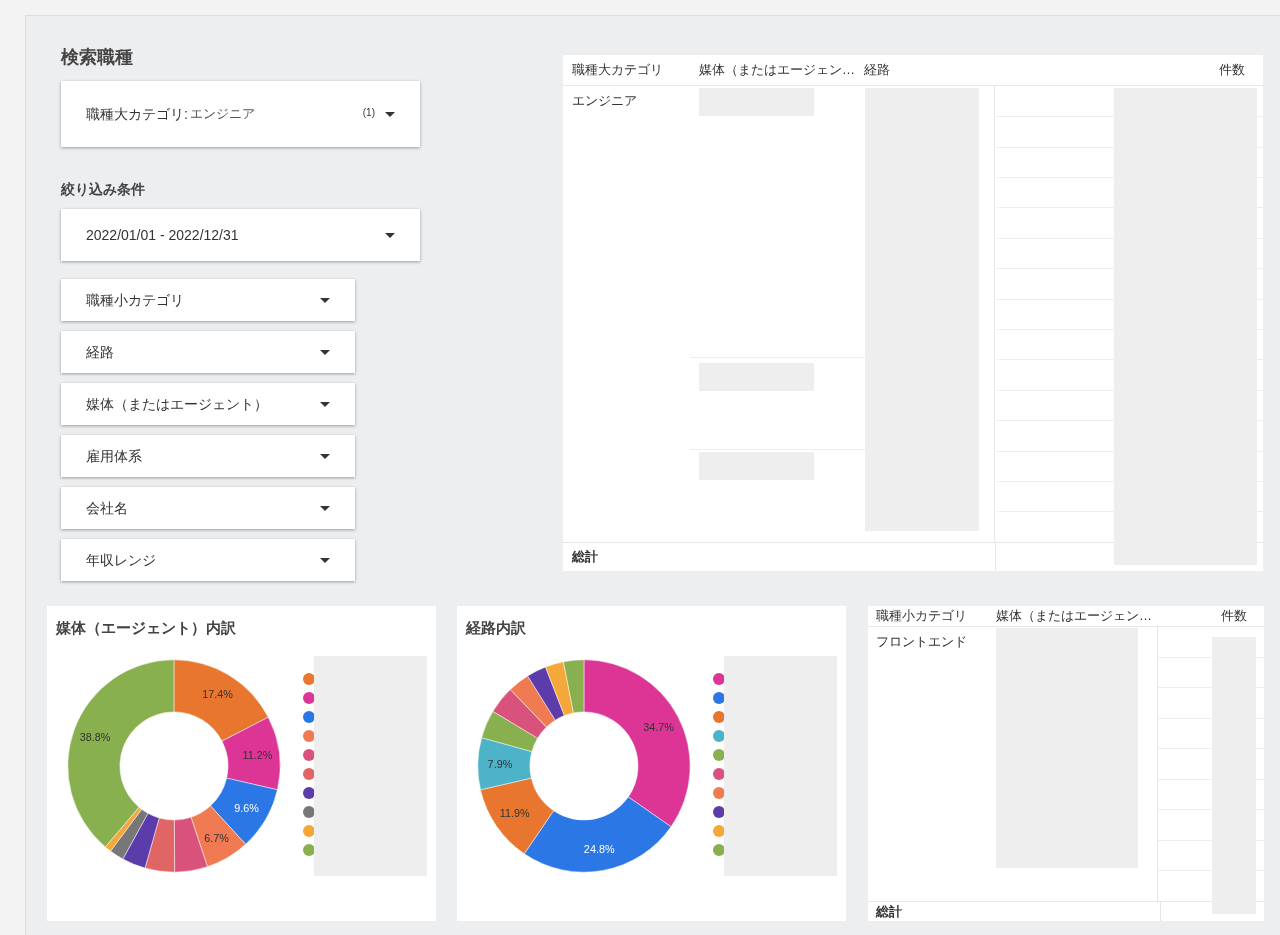  What do you see at coordinates (257, 755) in the screenshot?
I see `slice-label: 11.2%` at bounding box center [257, 755].